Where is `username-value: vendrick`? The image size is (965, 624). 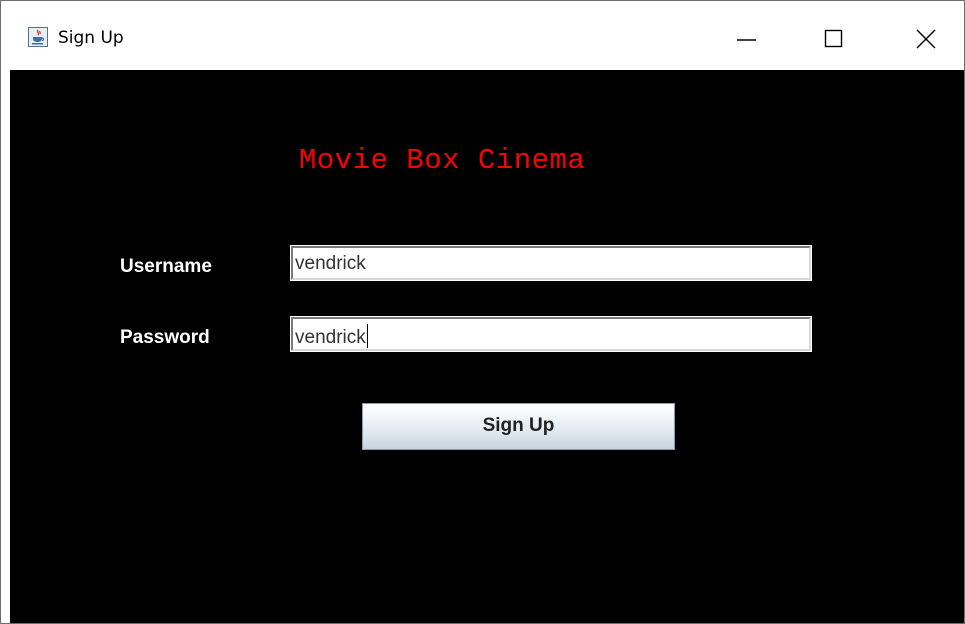 username-value: vendrick is located at coordinates (330, 263).